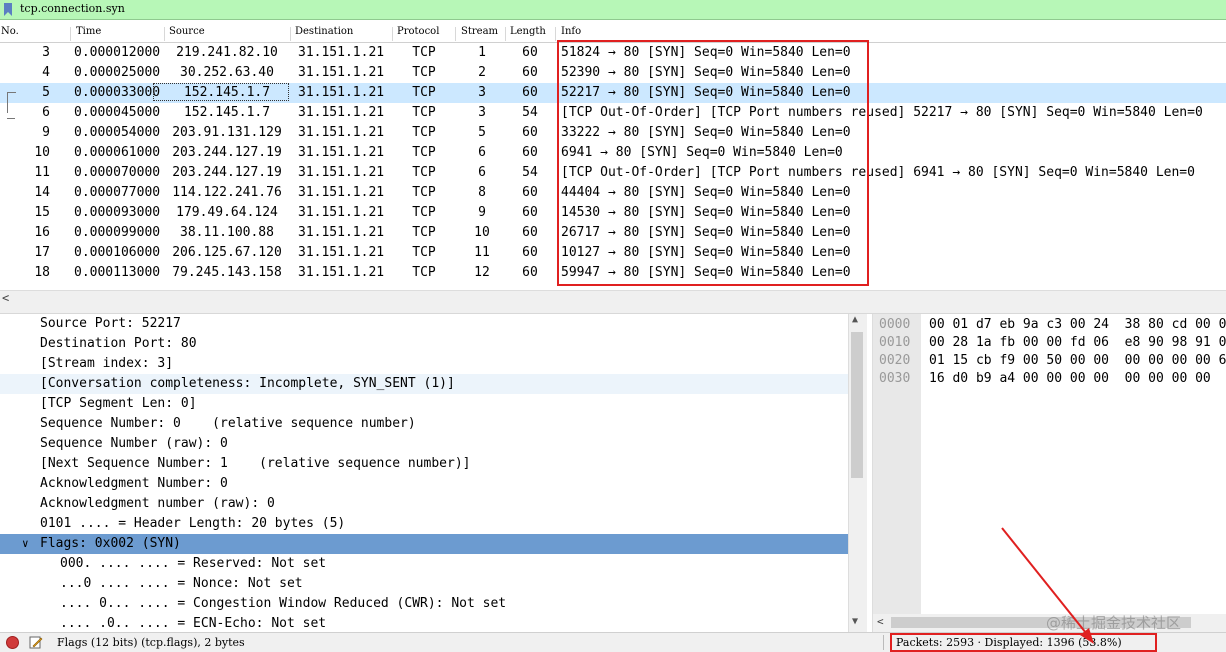  What do you see at coordinates (227, 72) in the screenshot?
I see `packet-cell-src: 30.252.63.40` at bounding box center [227, 72].